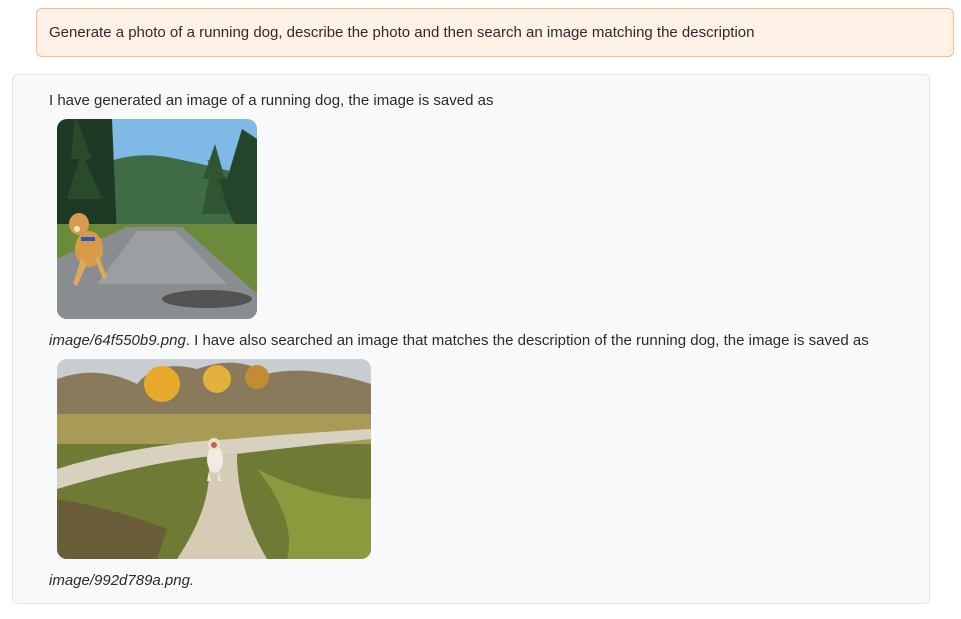 The image size is (961, 619). I want to click on generated-dog-image, so click(157, 219).